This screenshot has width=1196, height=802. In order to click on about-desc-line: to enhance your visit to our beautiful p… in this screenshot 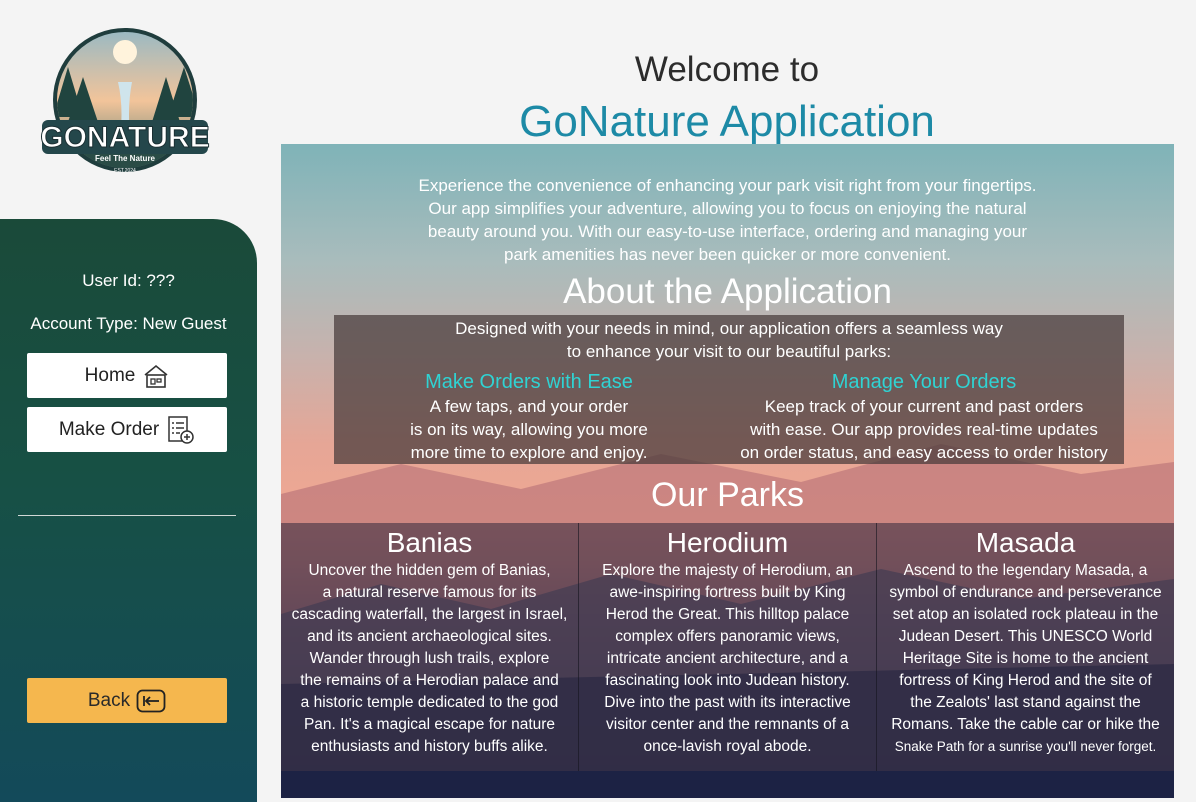, I will do `click(729, 351)`.